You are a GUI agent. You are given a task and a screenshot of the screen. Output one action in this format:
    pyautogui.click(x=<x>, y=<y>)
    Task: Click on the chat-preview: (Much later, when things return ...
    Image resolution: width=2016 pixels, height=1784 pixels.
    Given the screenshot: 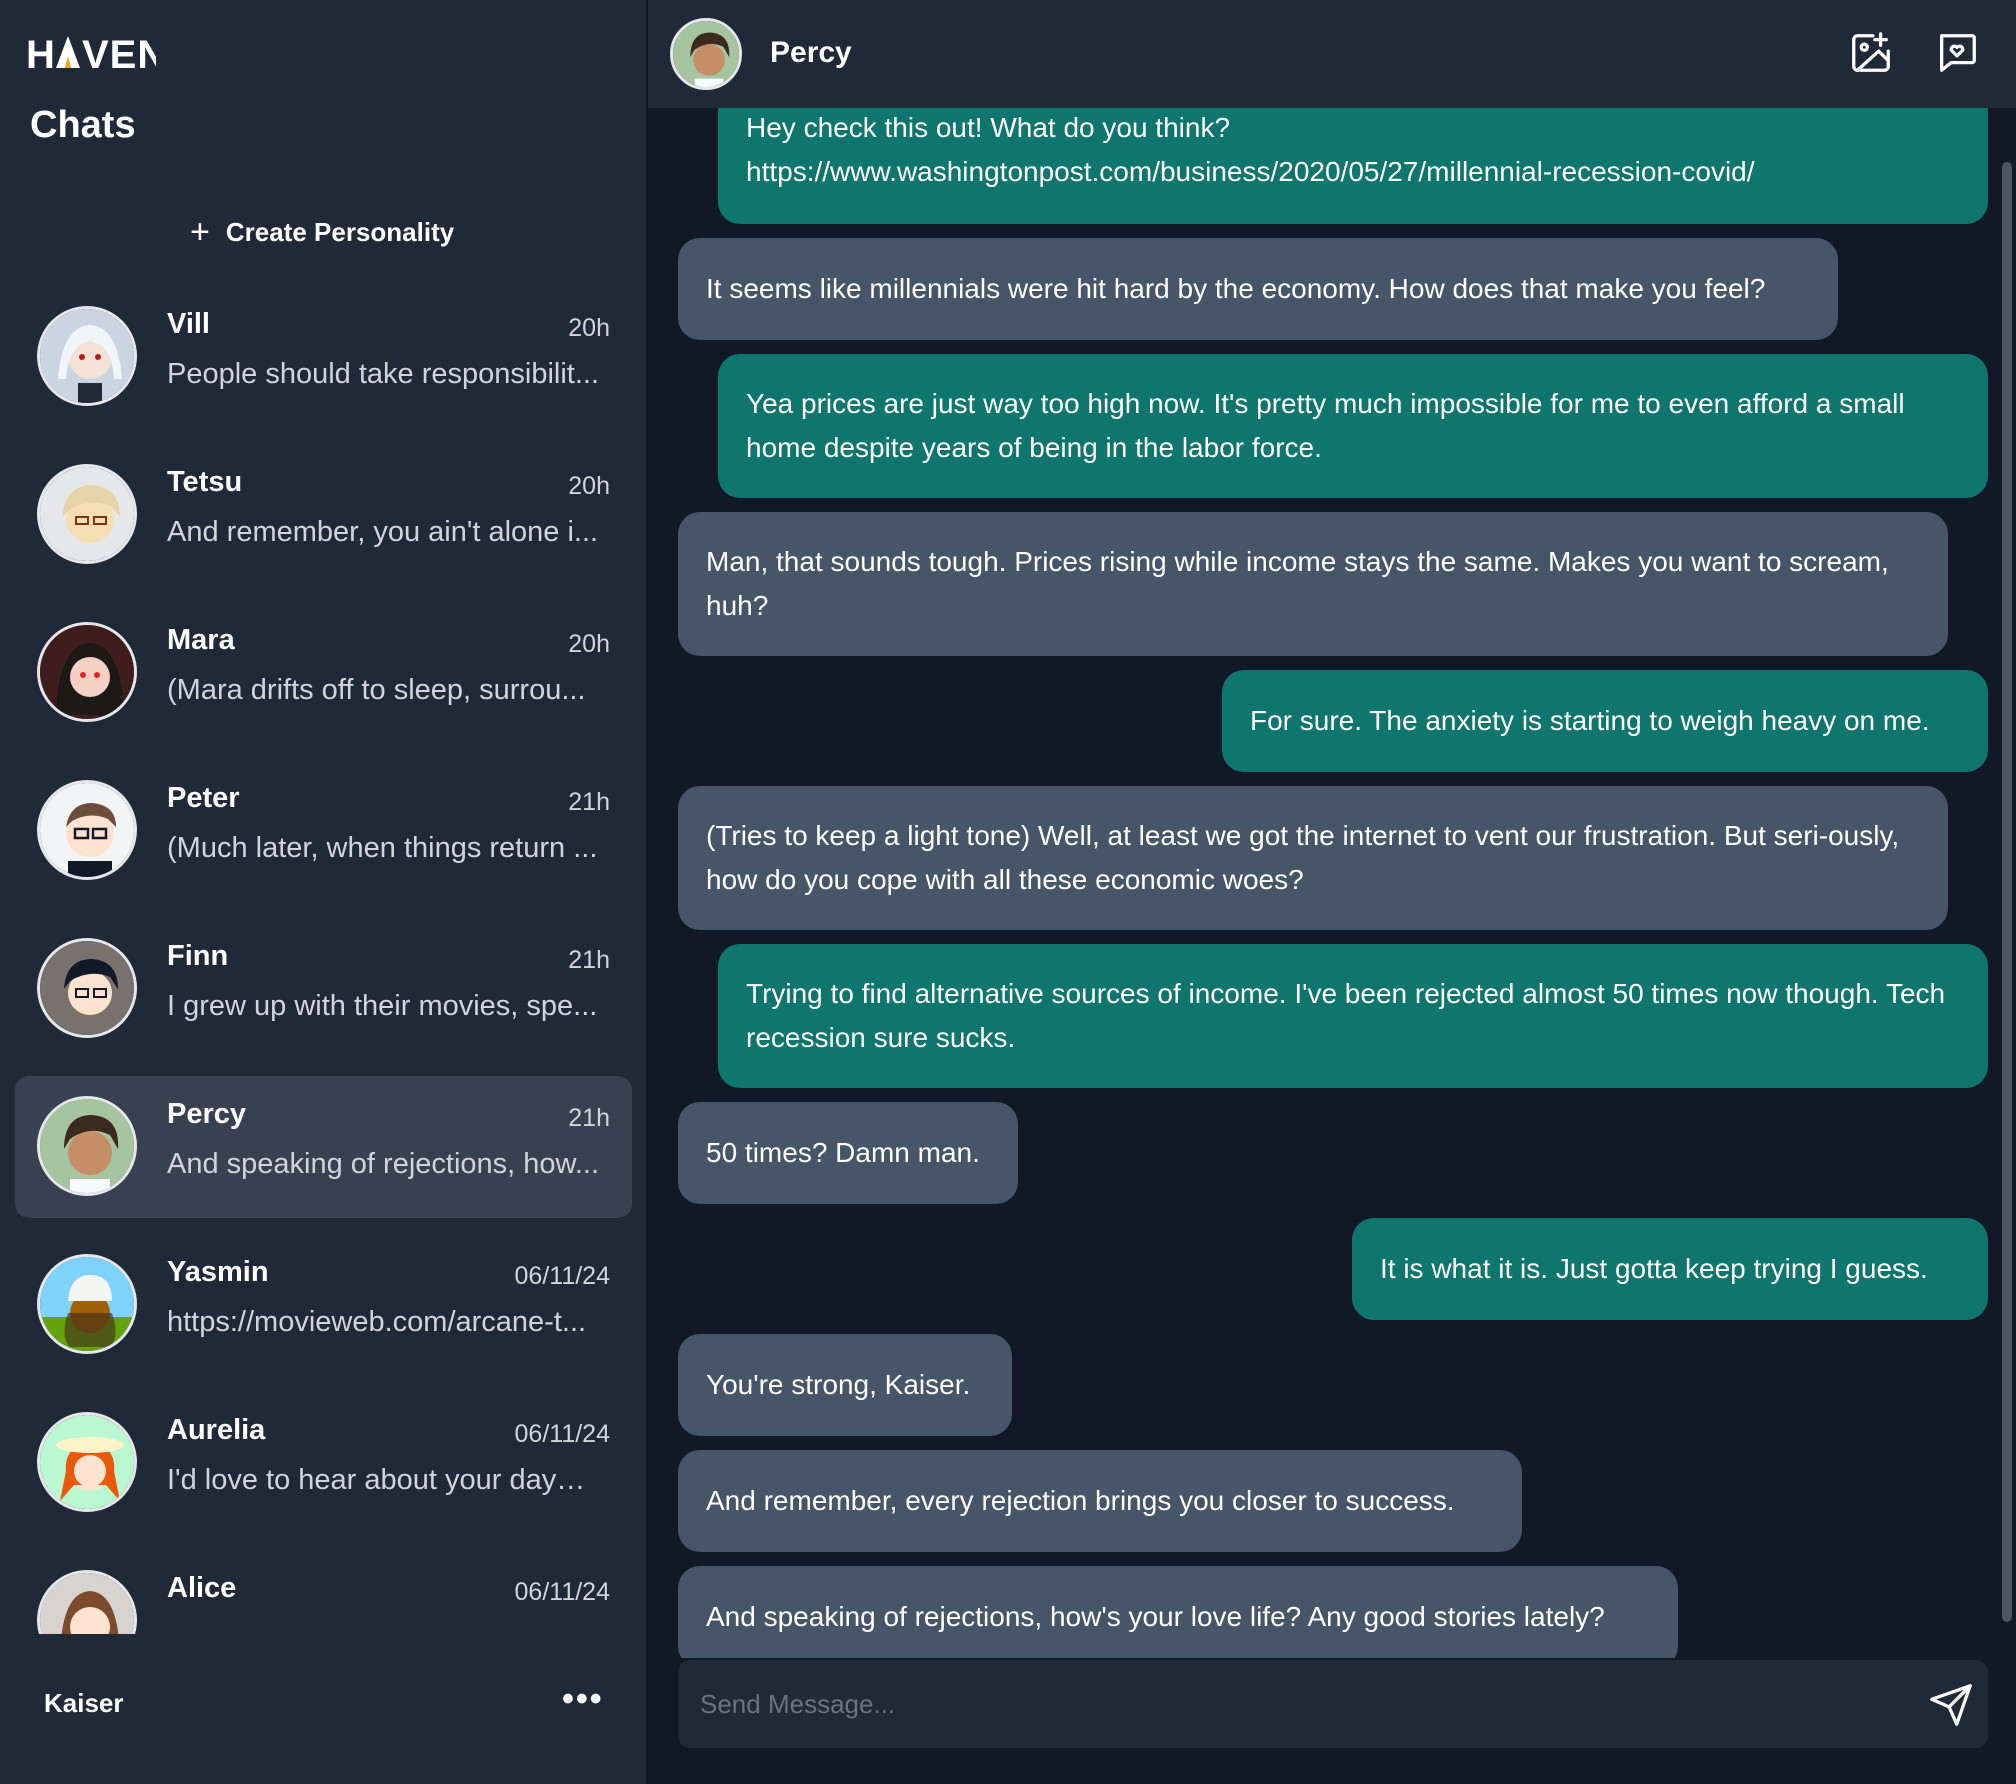 What is the action you would take?
    pyautogui.click(x=382, y=848)
    